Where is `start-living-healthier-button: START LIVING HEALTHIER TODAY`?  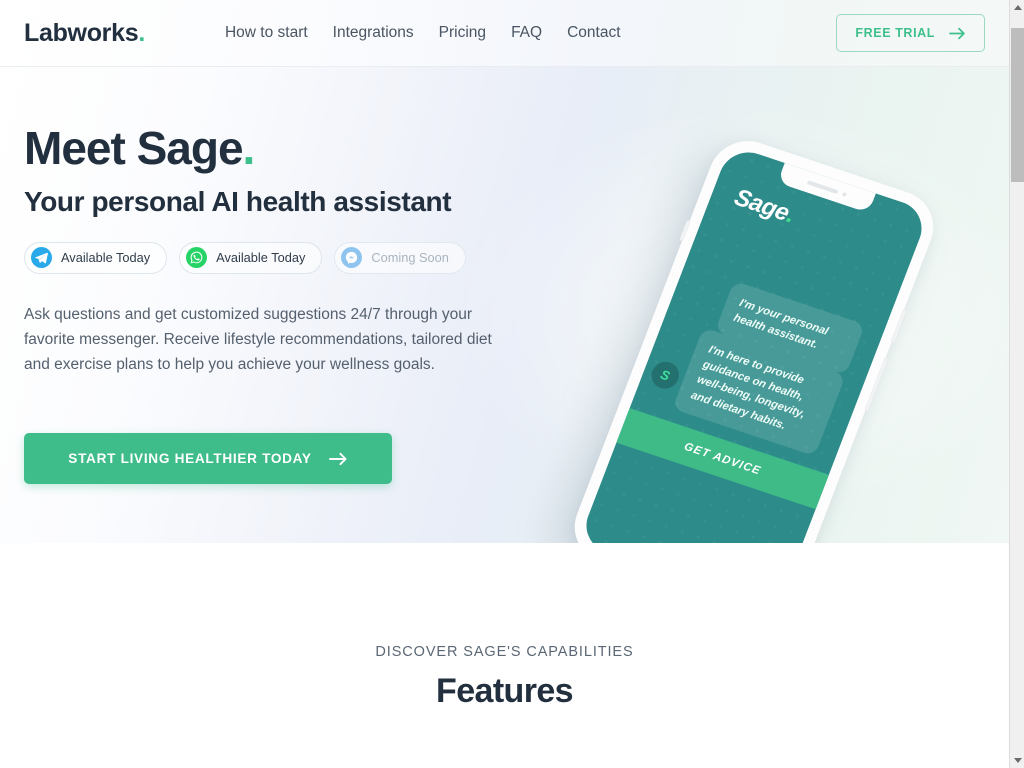
start-living-healthier-button: START LIVING HEALTHIER TODAY is located at coordinates (208, 459).